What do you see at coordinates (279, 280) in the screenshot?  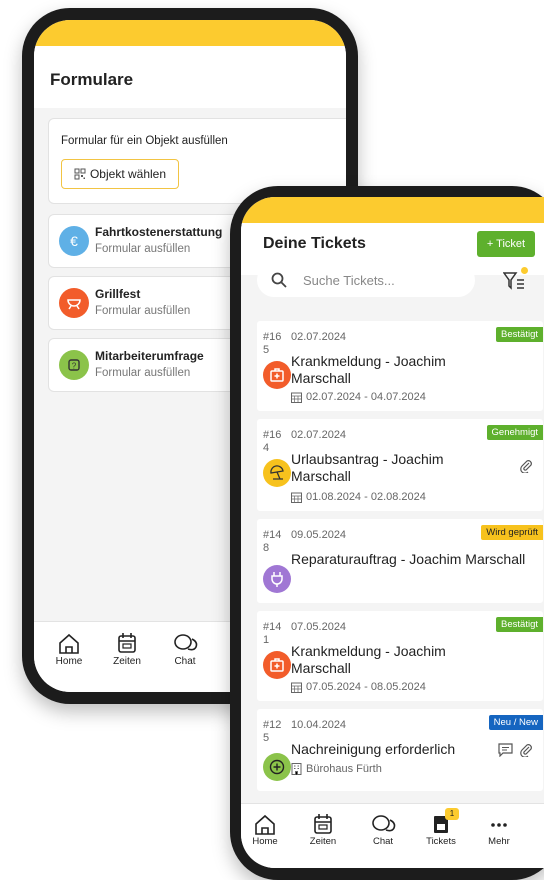 I see `search-icon` at bounding box center [279, 280].